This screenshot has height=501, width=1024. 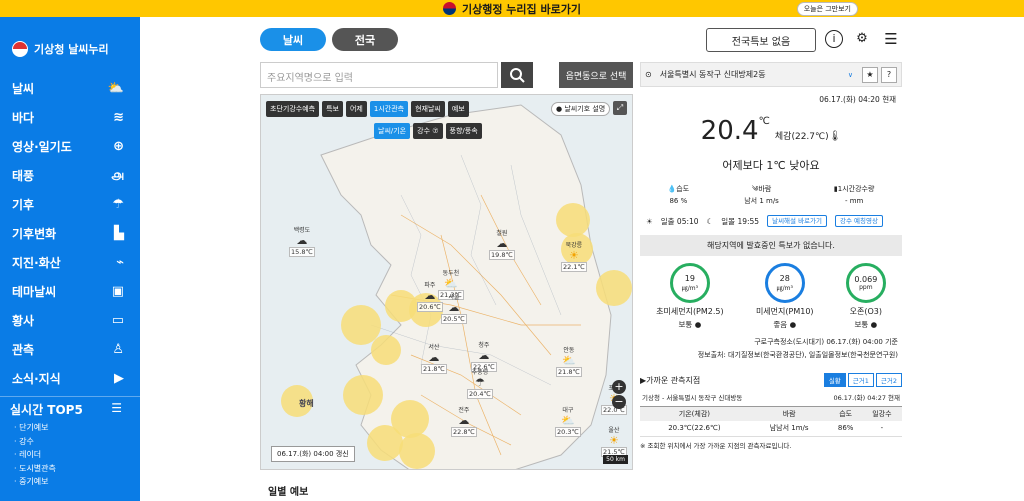 What do you see at coordinates (480, 383) in the screenshot?
I see `city-marker: 추풍령 ☂ 20.4℃` at bounding box center [480, 383].